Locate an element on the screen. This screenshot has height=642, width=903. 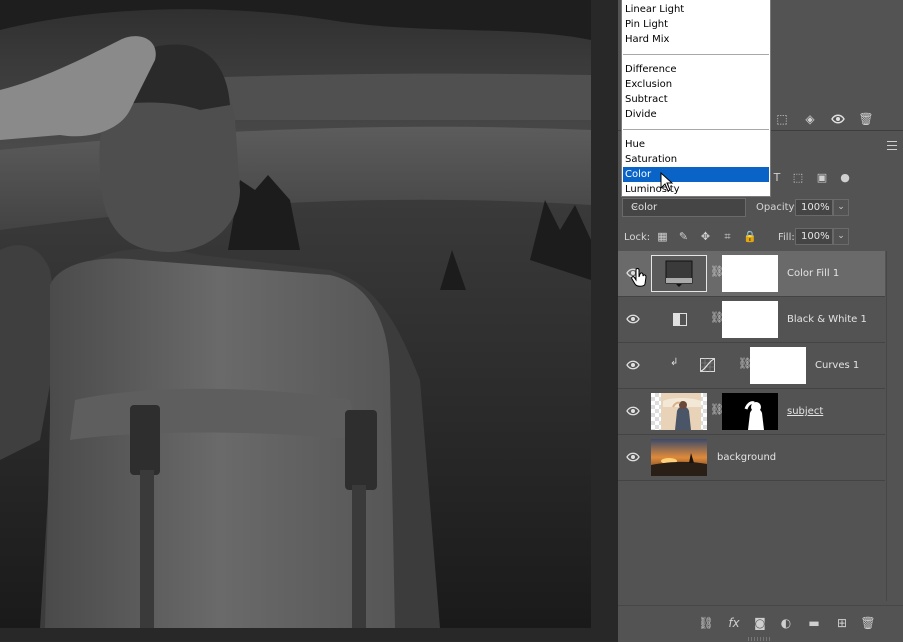
blend-option-hue: Hue is located at coordinates (696, 144).